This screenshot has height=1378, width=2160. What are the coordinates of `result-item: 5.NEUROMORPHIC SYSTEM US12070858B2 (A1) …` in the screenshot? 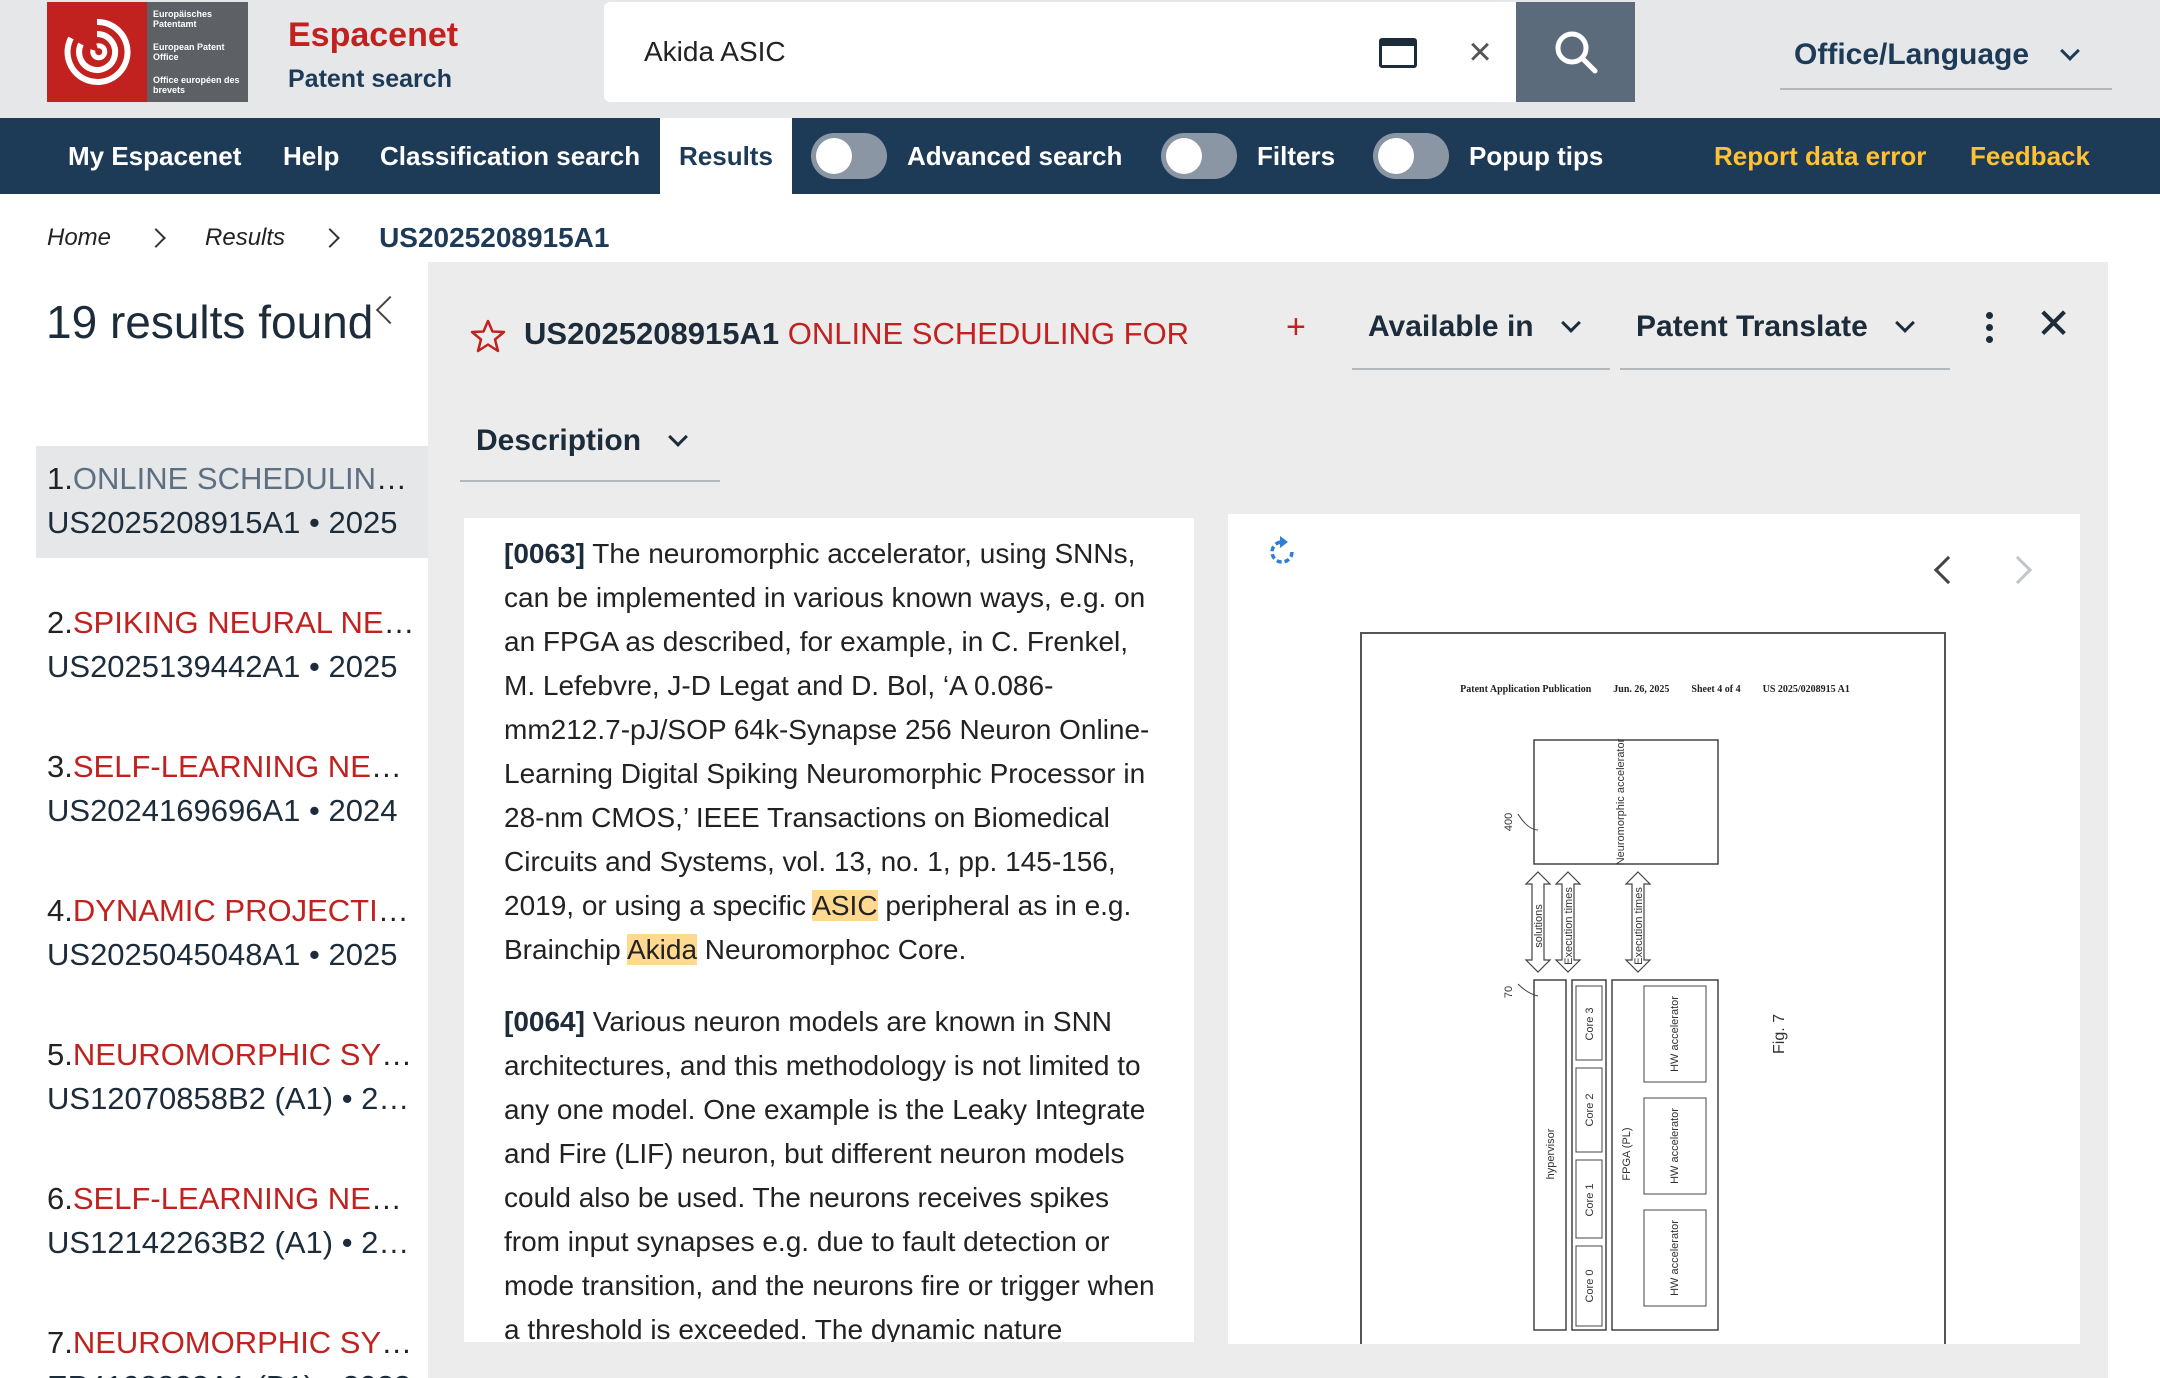 It's located at (232, 1078).